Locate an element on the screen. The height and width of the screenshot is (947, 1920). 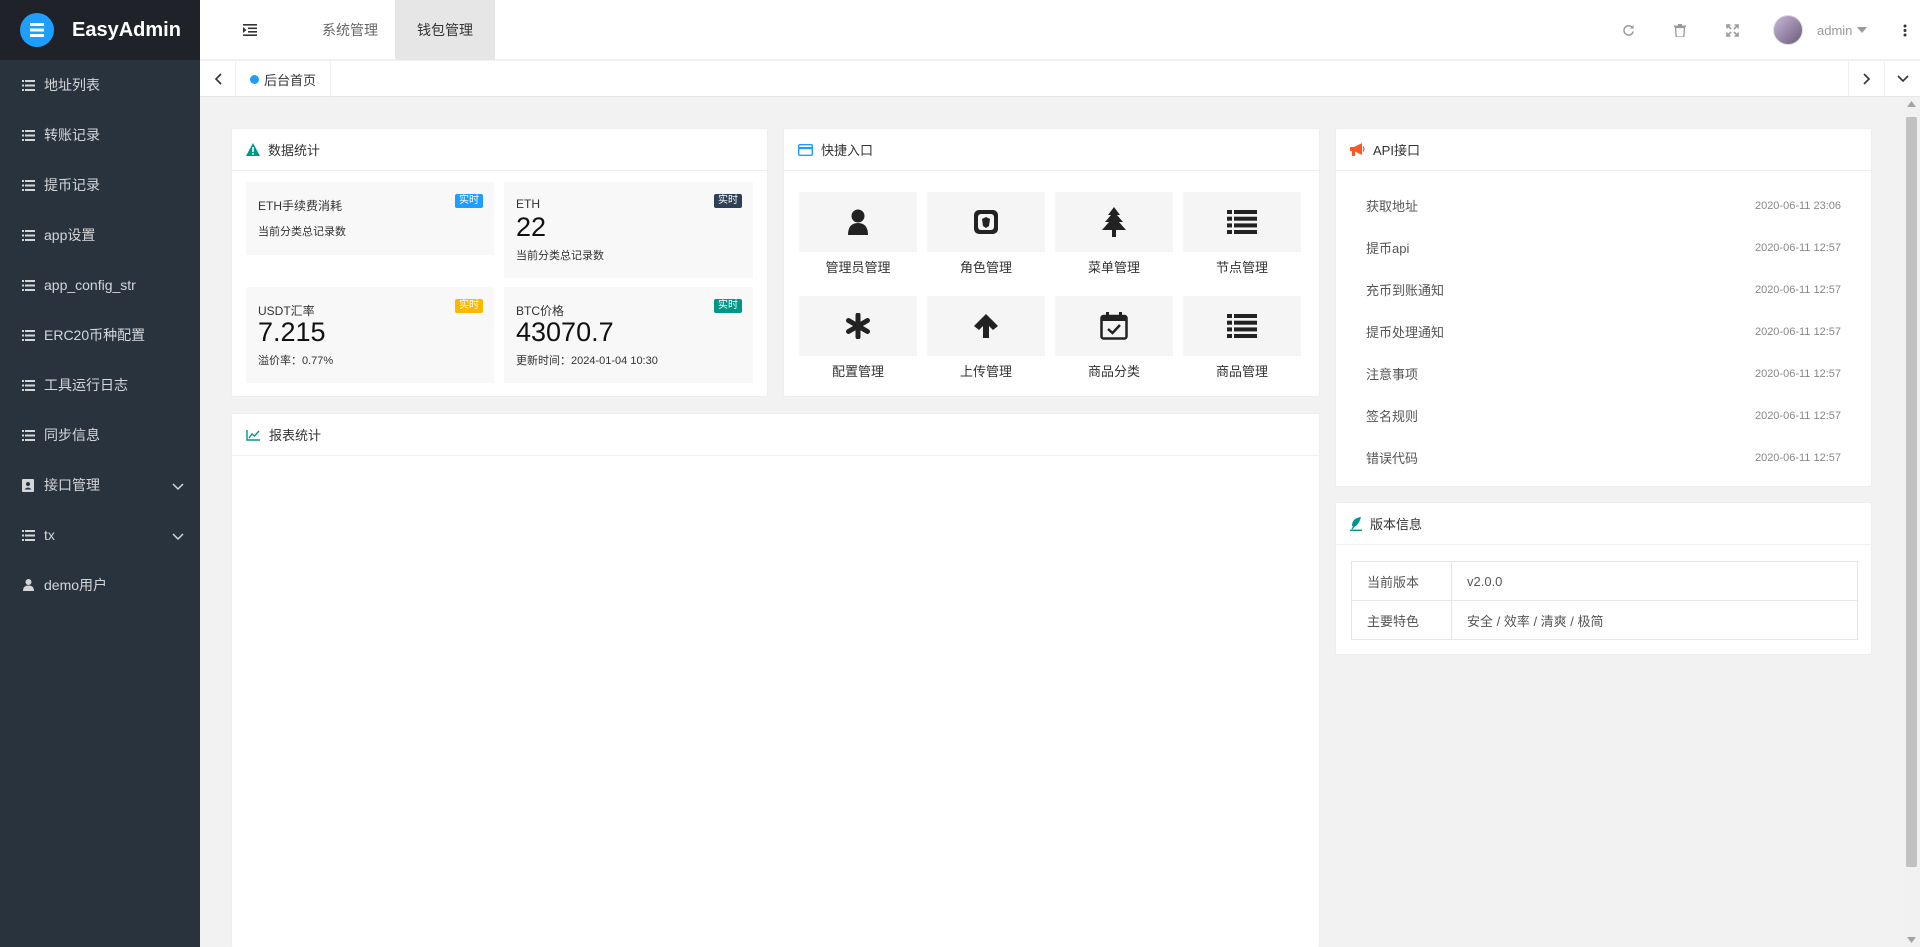
version-card: 版本信息 当前版本 v2.0.0 主要特色 安全 / 效率 / 清爽 / 极简 is located at coordinates (1603, 578).